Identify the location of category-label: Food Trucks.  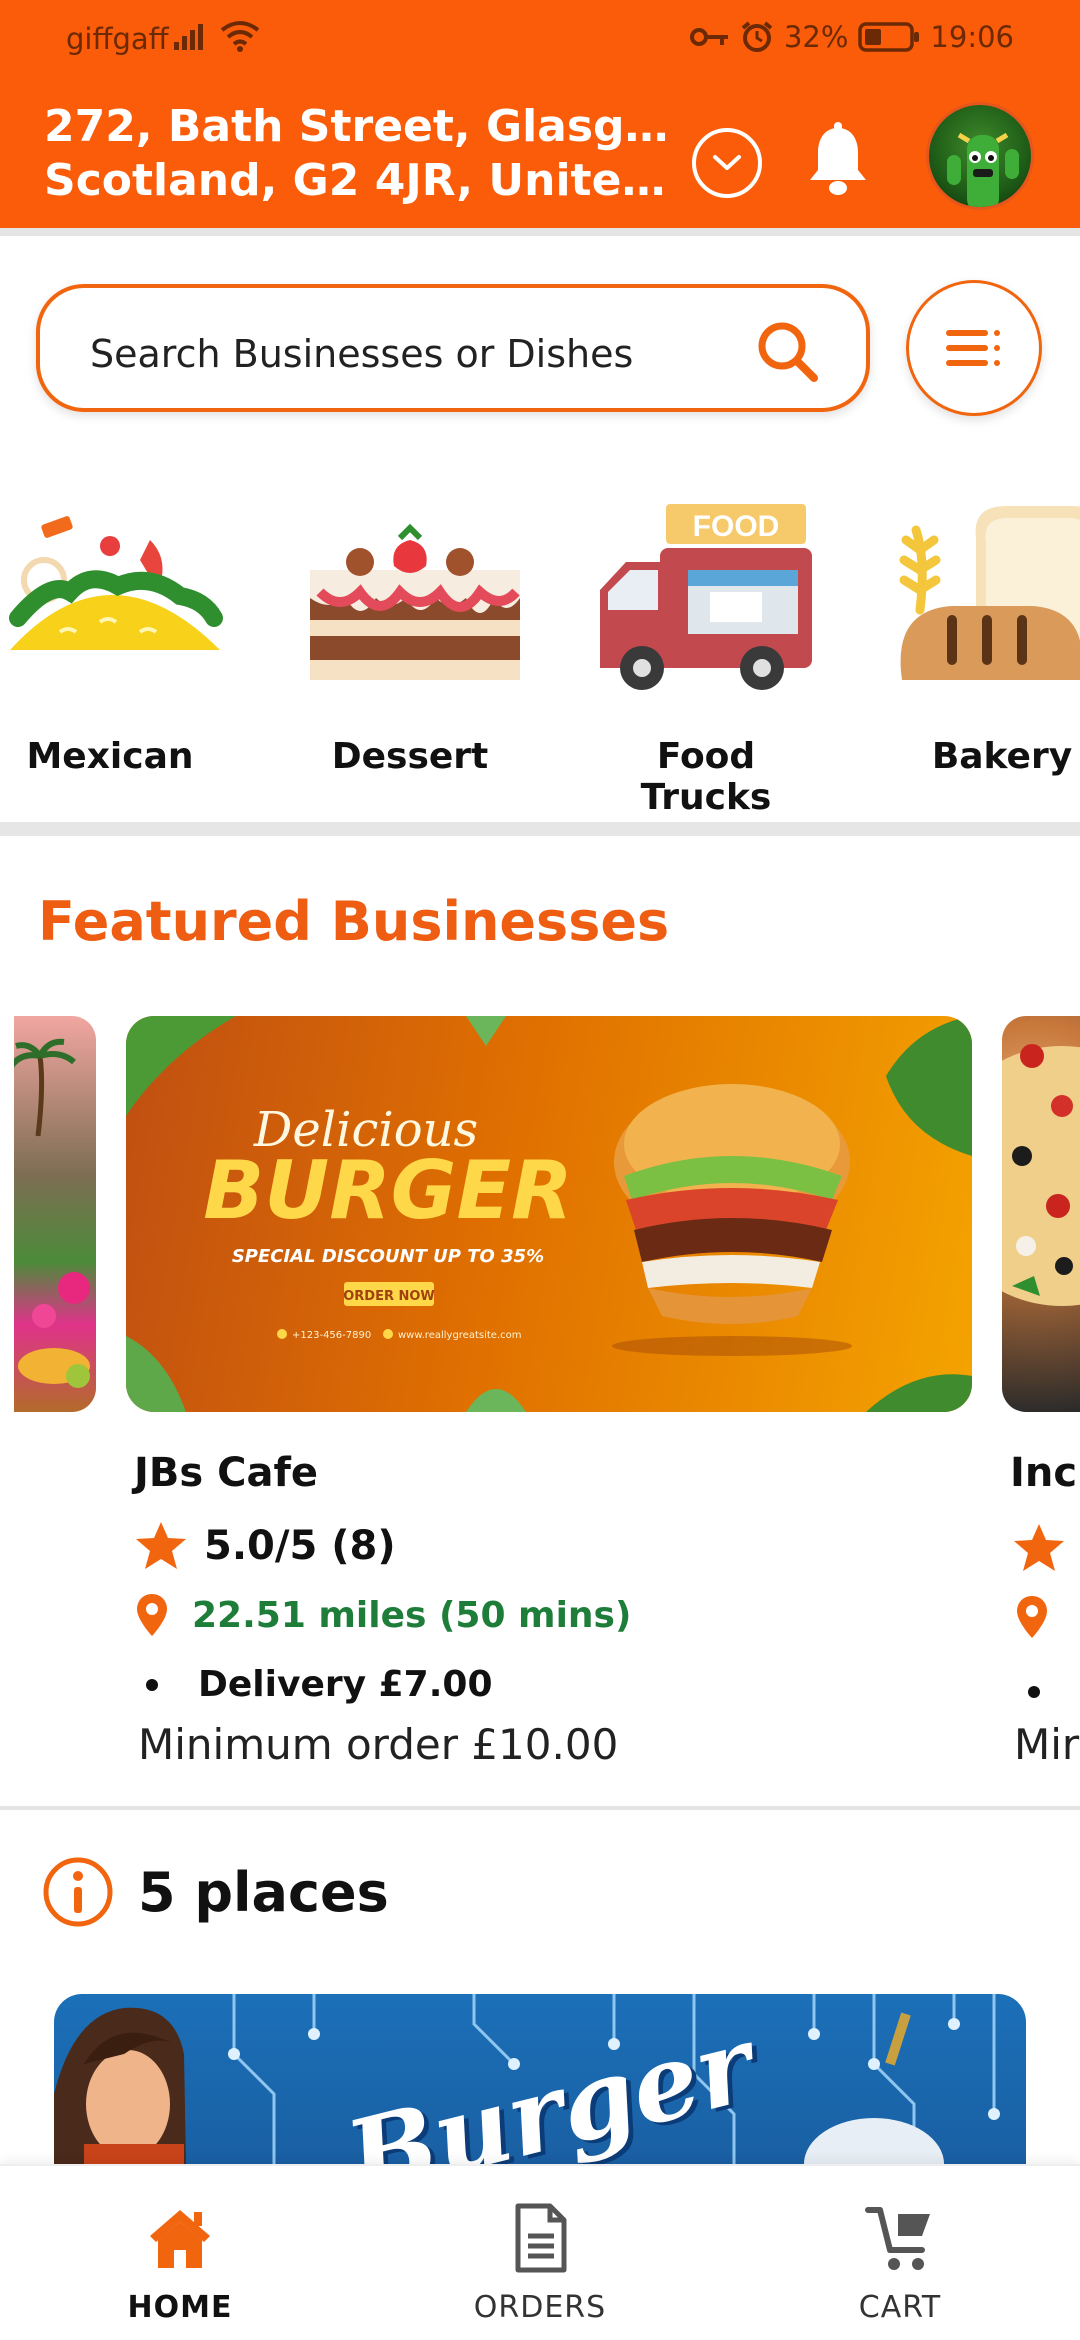
(706, 777).